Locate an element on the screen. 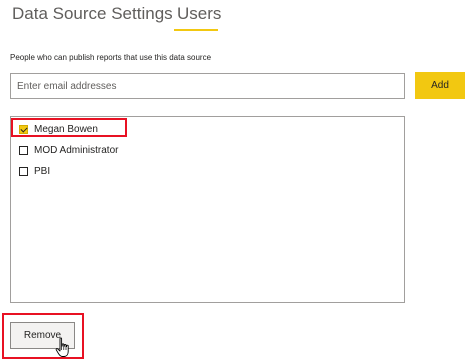 Image resolution: width=474 pixels, height=363 pixels. tab-users: Users is located at coordinates (199, 14).